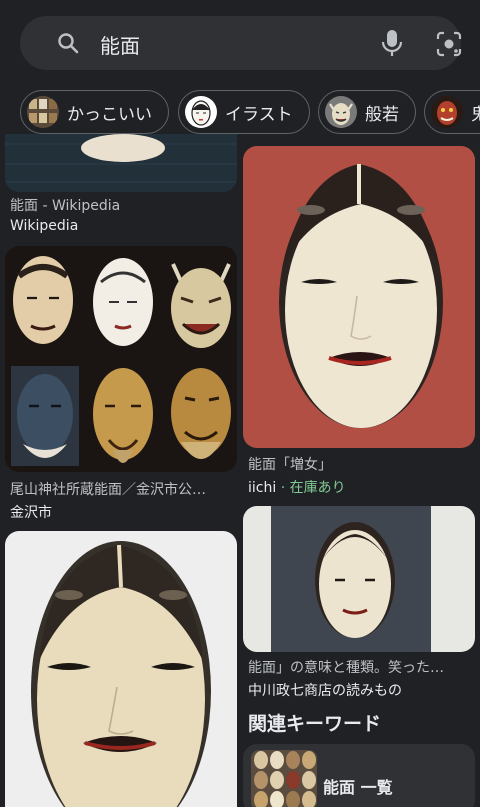 Image resolution: width=480 pixels, height=807 pixels. Describe the element at coordinates (358, 787) in the screenshot. I see `related-keyword-label: 能面 一覧` at that location.